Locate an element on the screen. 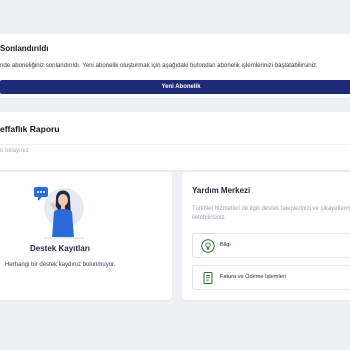  subscription-status-title: Sonlandırıldı is located at coordinates (24, 48).